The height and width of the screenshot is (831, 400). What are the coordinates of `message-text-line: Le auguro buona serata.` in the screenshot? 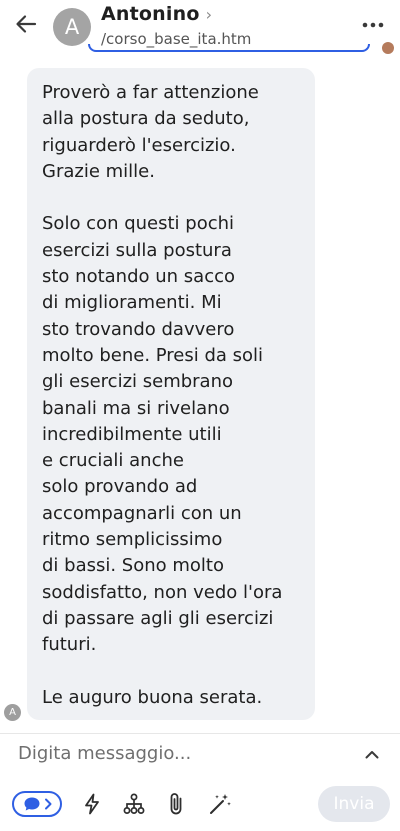 It's located at (152, 697).